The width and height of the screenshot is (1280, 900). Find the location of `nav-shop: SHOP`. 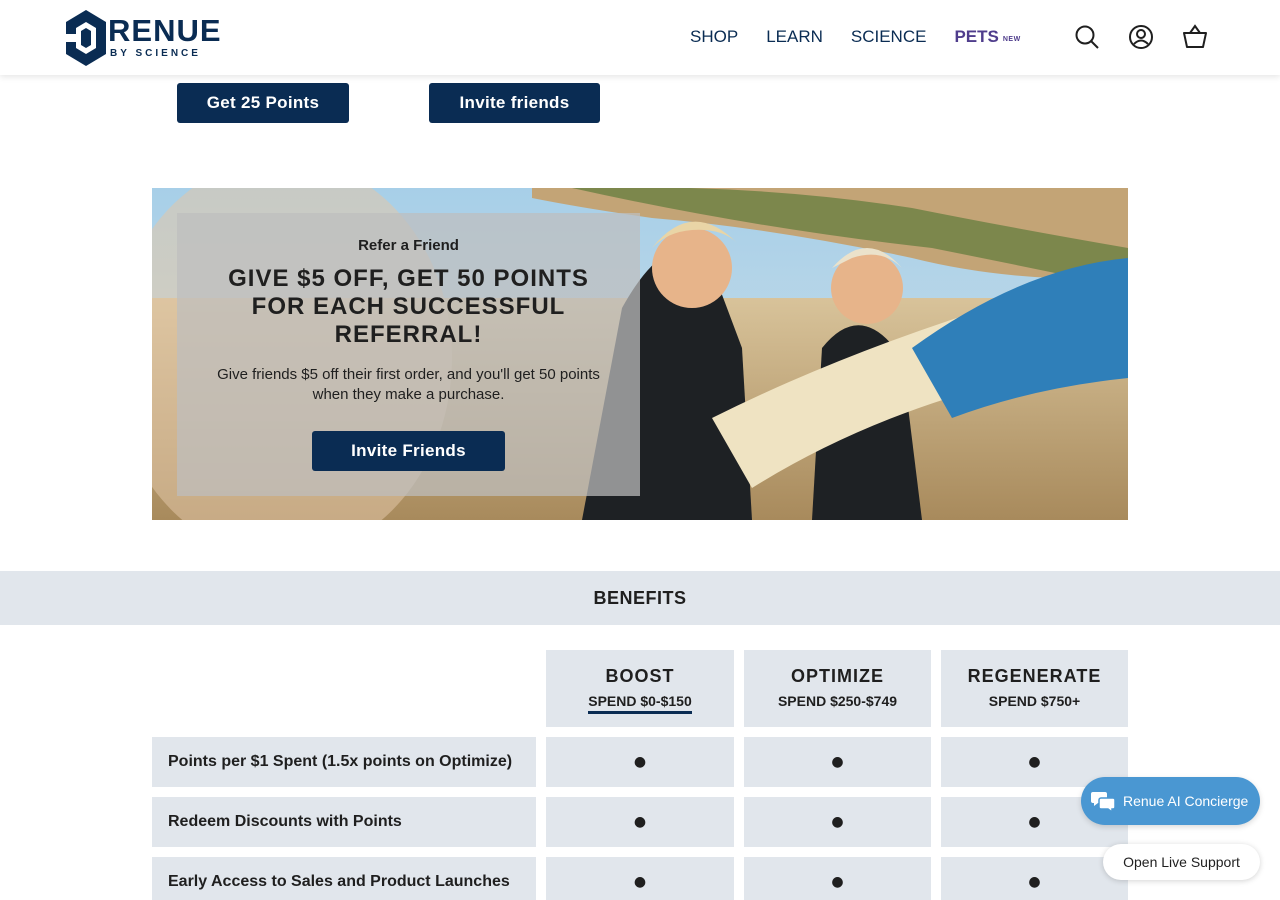

nav-shop: SHOP is located at coordinates (714, 38).